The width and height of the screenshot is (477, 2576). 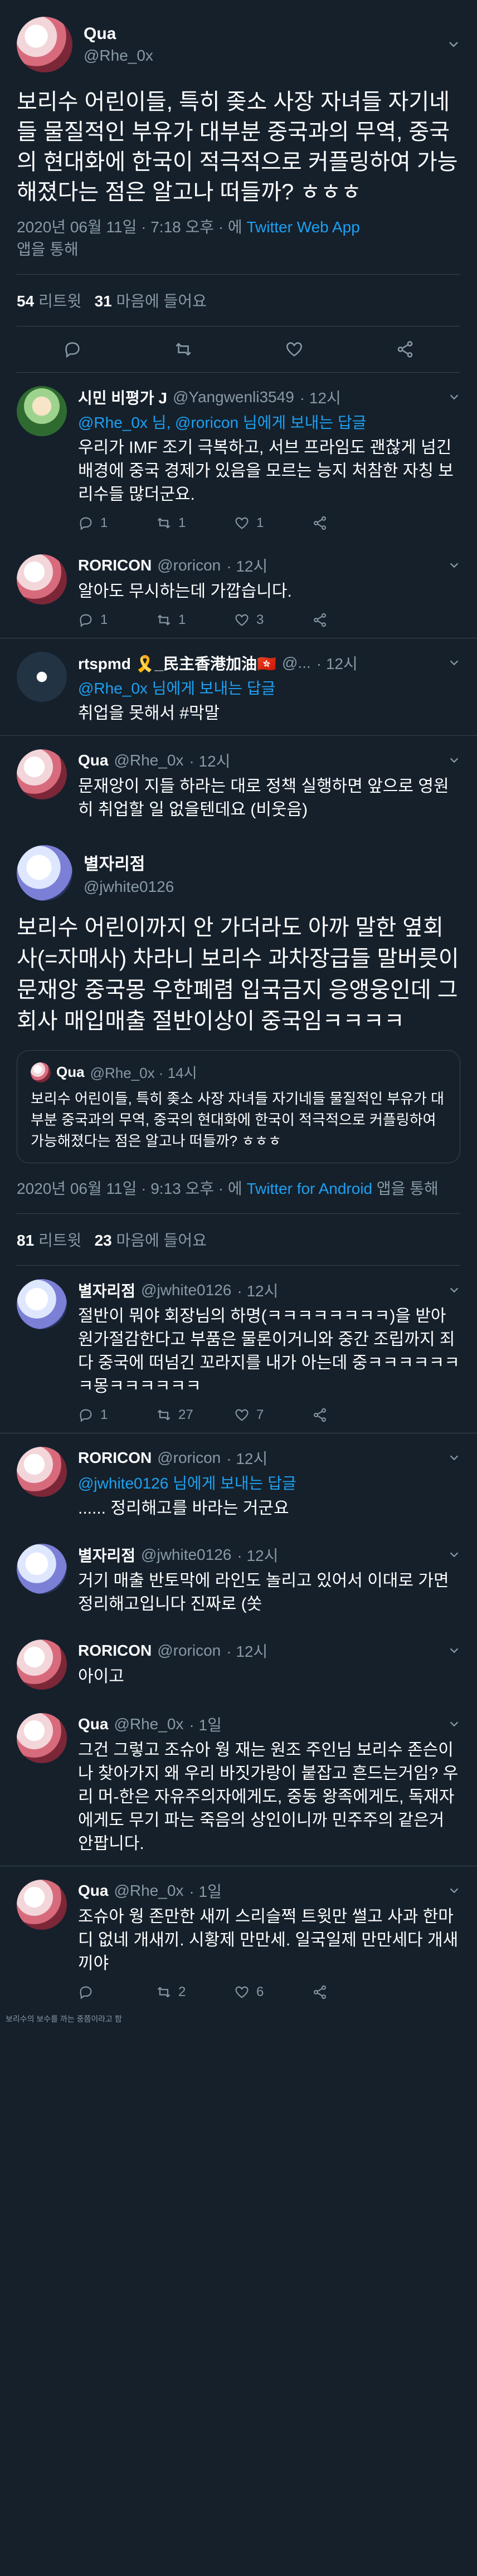 I want to click on client-link: Twitter for Android, so click(x=309, y=1188).